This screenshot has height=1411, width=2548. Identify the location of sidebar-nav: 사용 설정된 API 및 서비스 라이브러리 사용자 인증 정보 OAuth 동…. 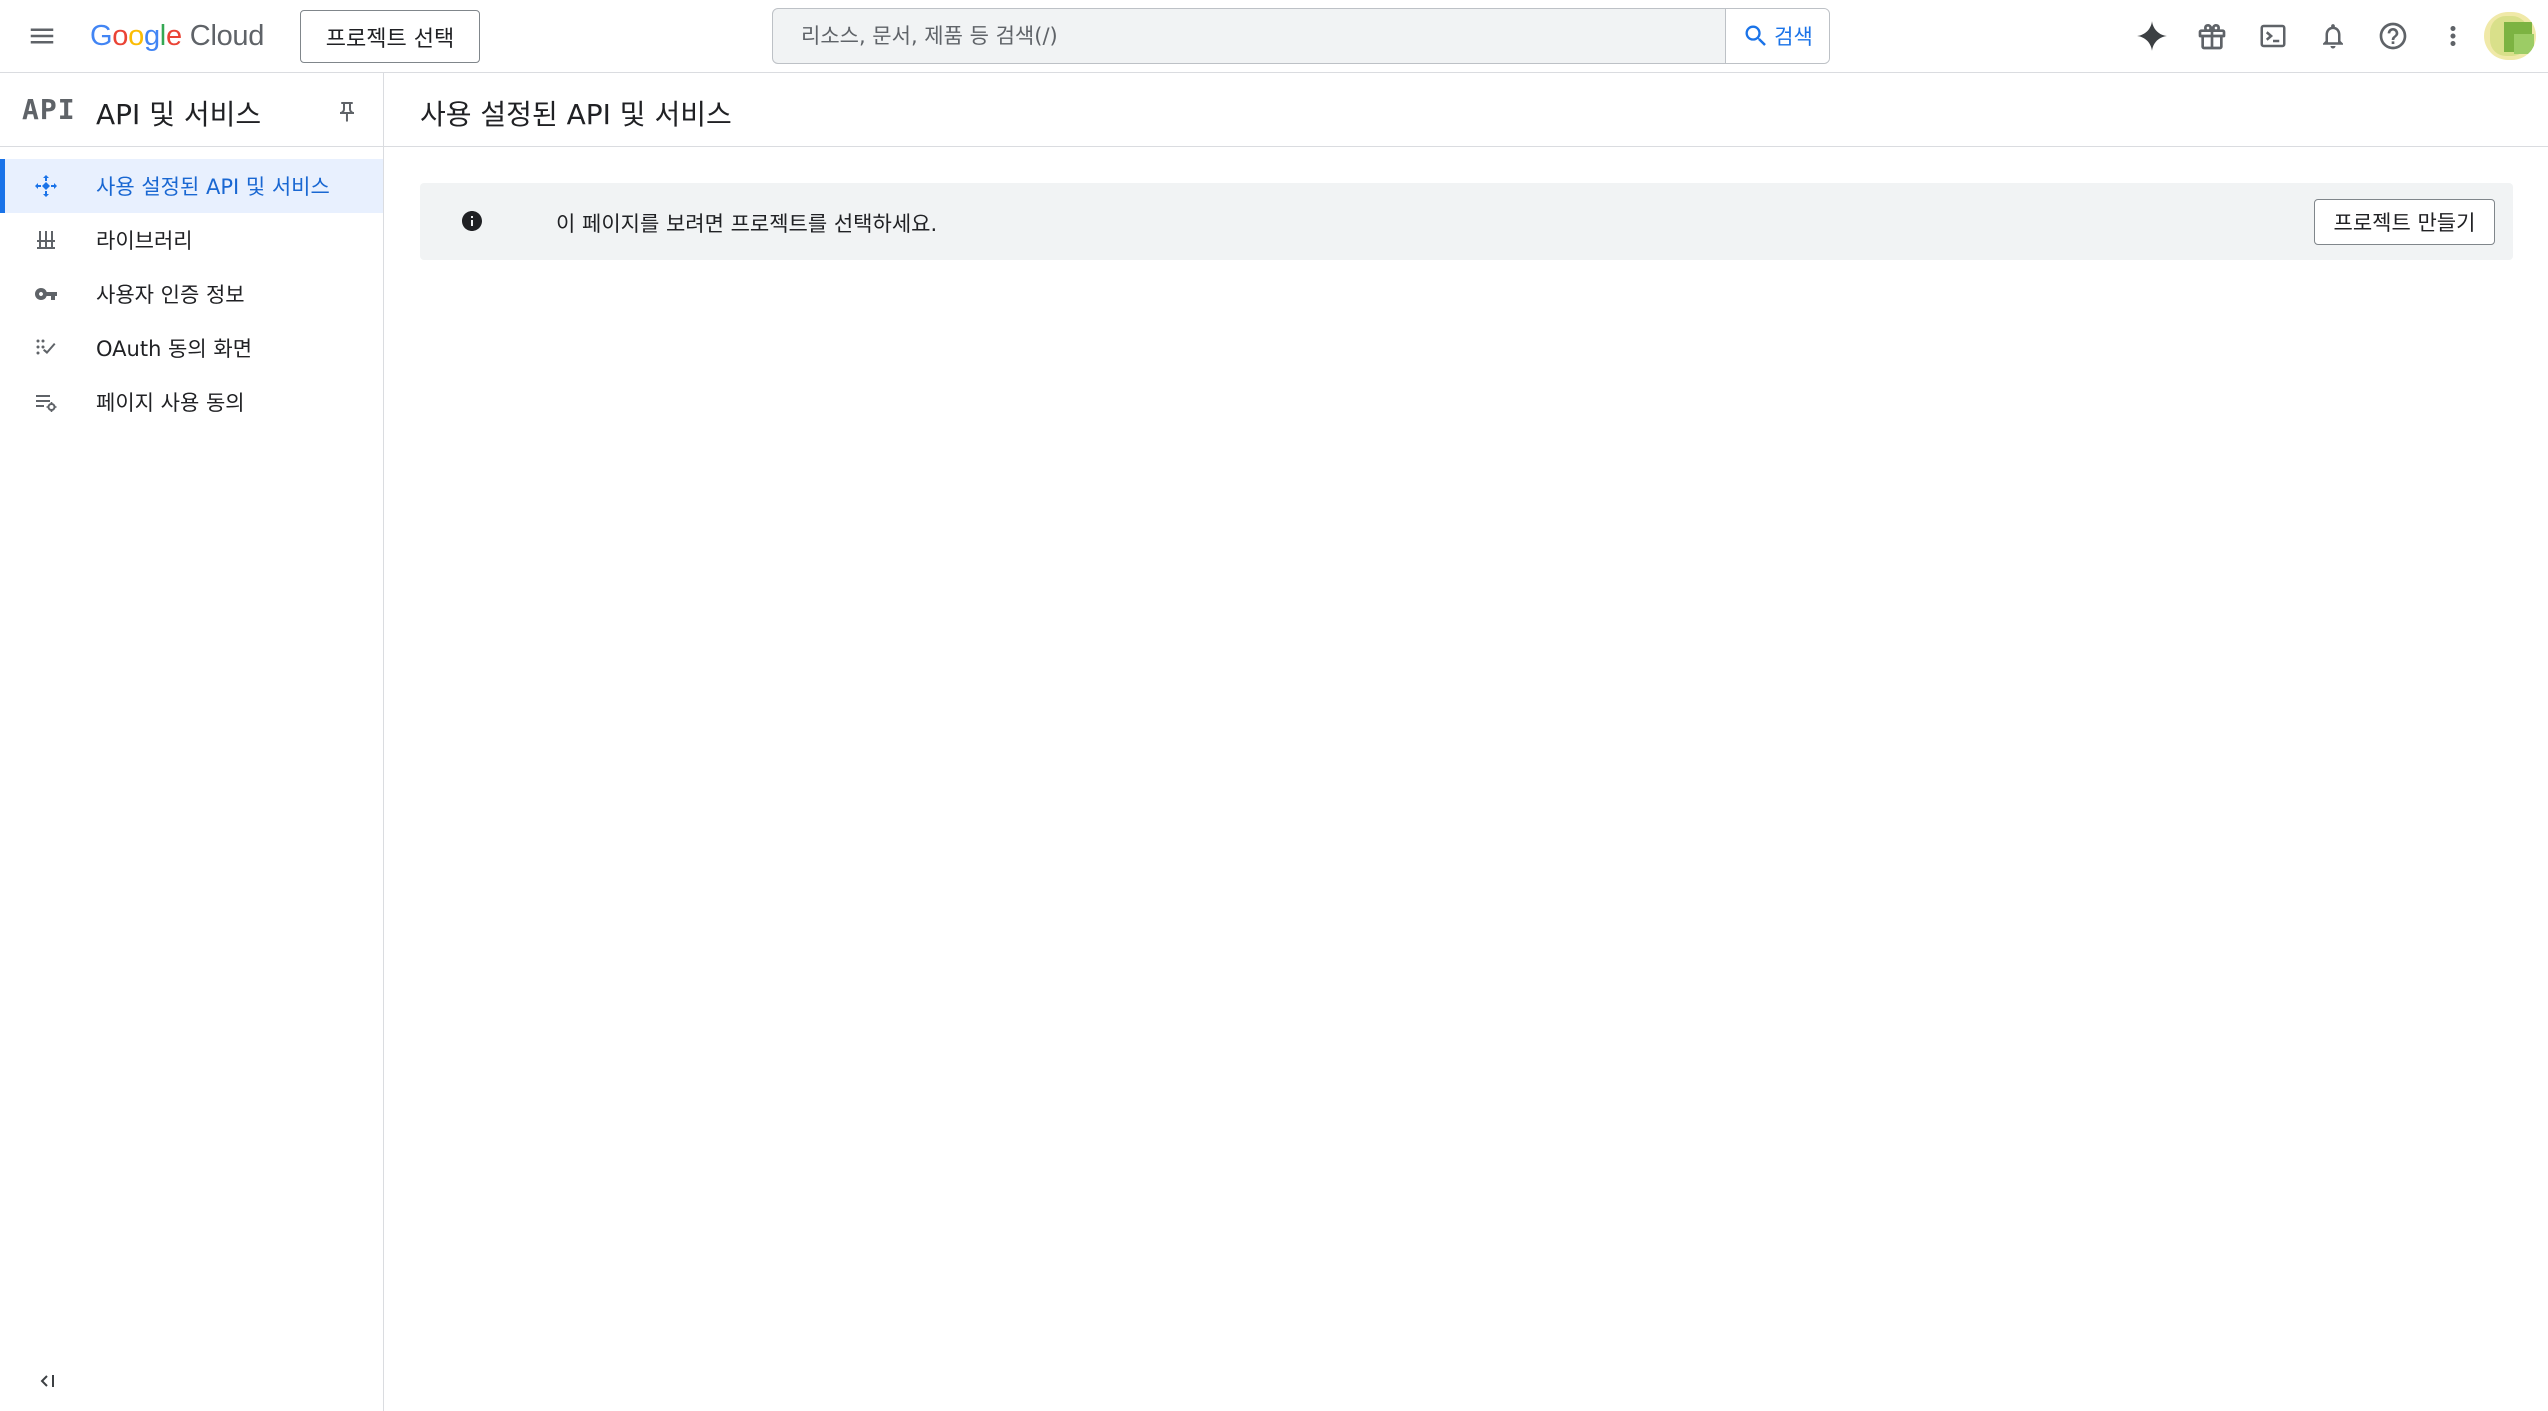
(191, 294).